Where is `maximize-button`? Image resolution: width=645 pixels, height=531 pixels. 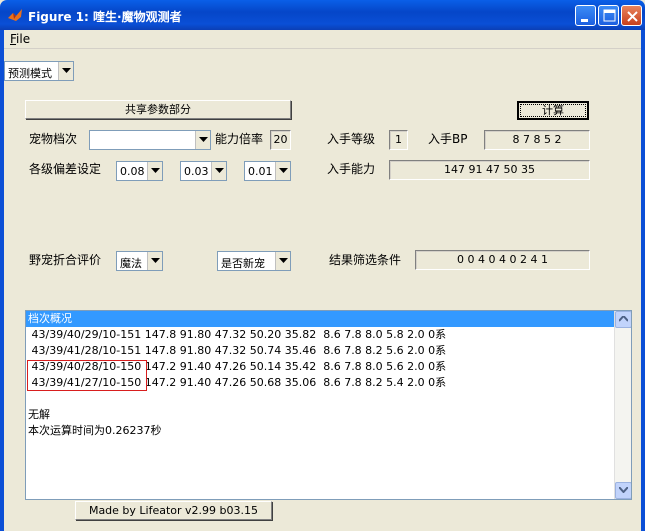 maximize-button is located at coordinates (608, 15).